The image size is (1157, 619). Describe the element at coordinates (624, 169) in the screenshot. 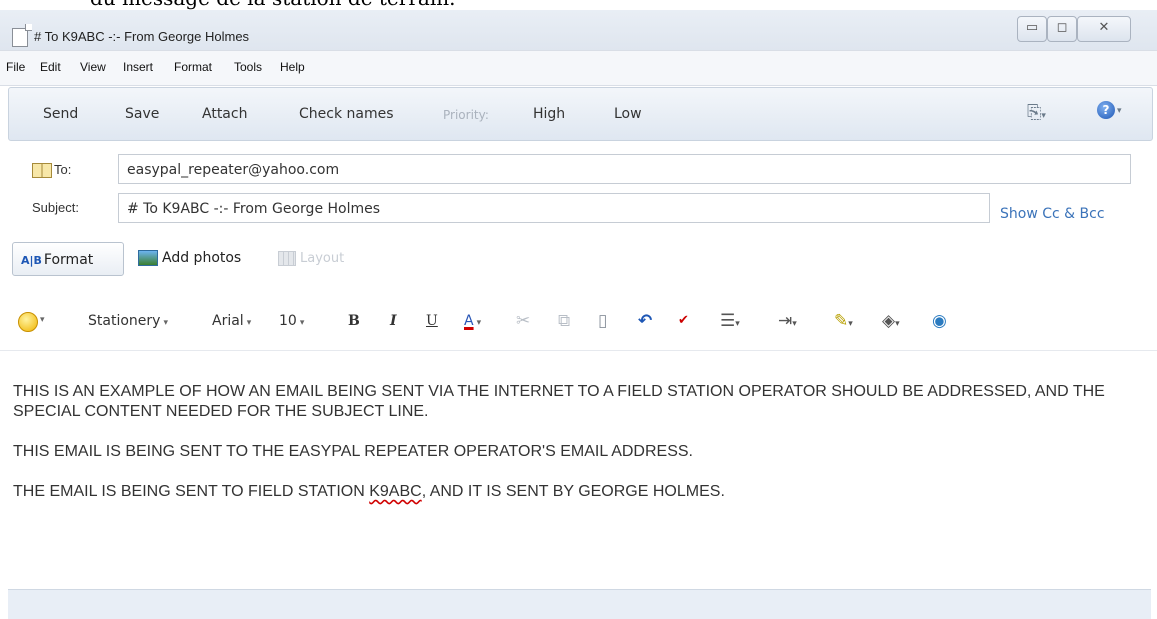

I see `to-field: easypal_repeater@yahoo.com` at that location.